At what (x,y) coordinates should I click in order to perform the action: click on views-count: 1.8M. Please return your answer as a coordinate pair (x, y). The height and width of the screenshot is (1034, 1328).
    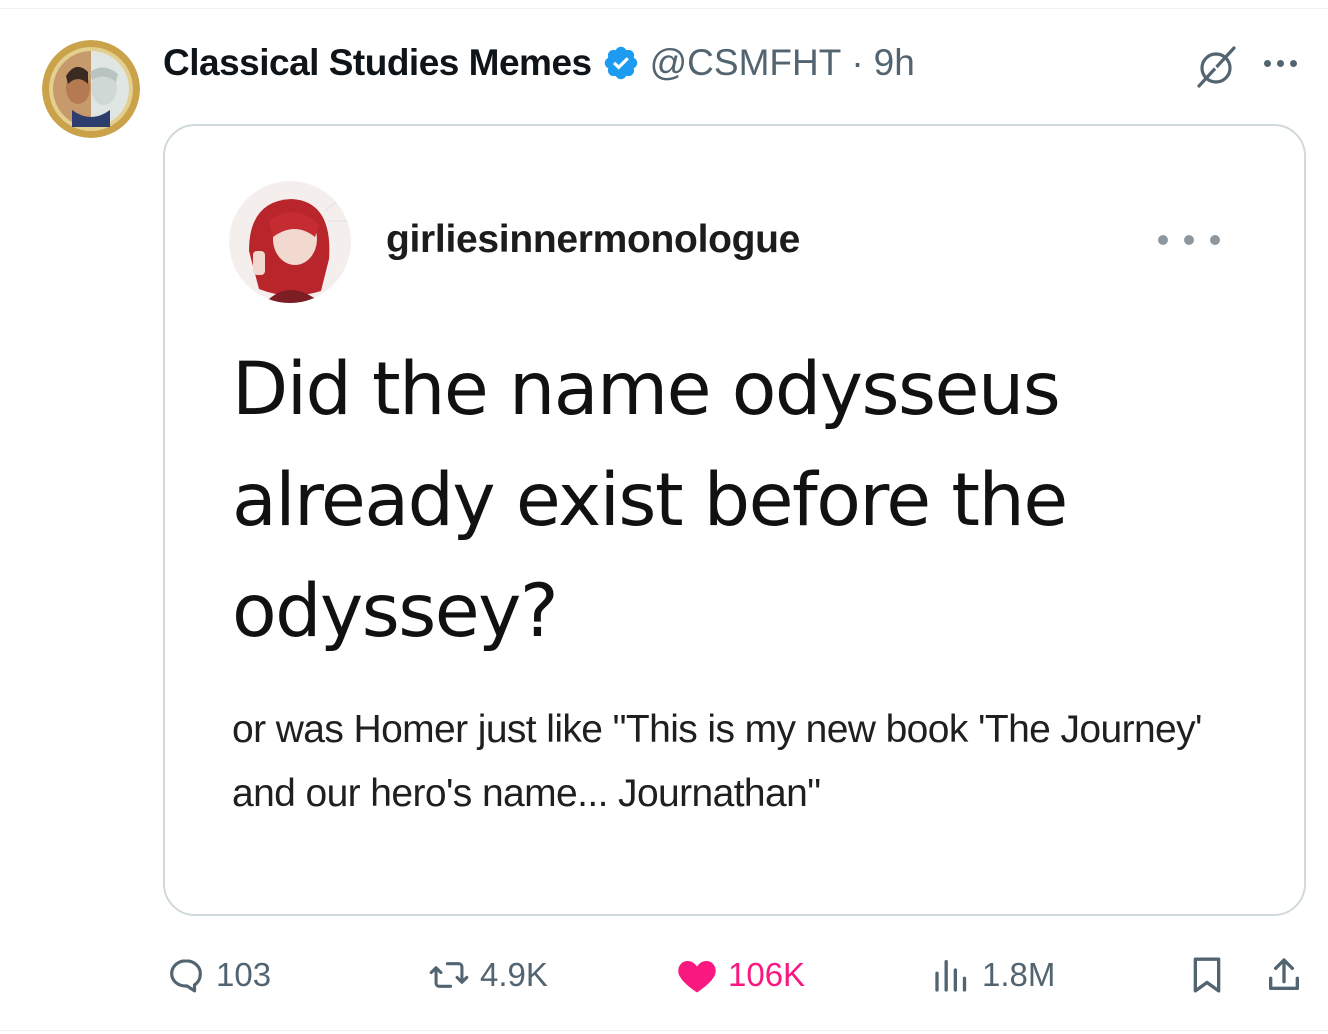
    Looking at the image, I should click on (1019, 974).